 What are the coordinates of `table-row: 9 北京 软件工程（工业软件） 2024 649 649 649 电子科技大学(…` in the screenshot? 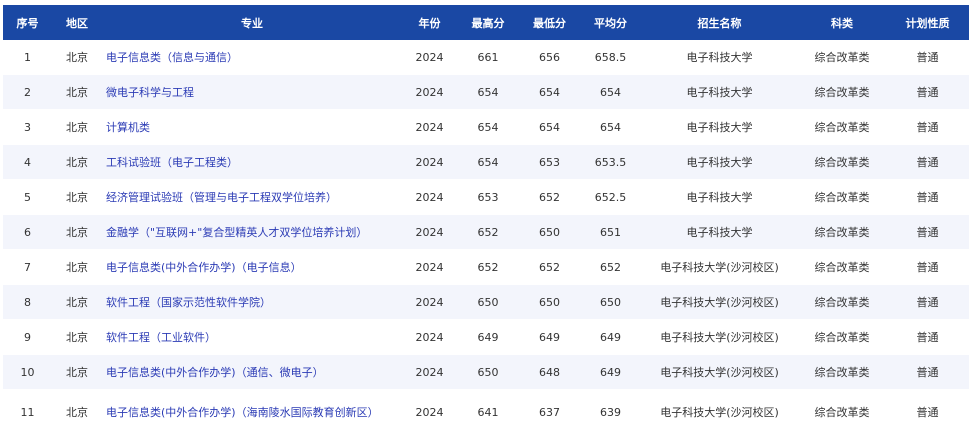 It's located at (486, 337).